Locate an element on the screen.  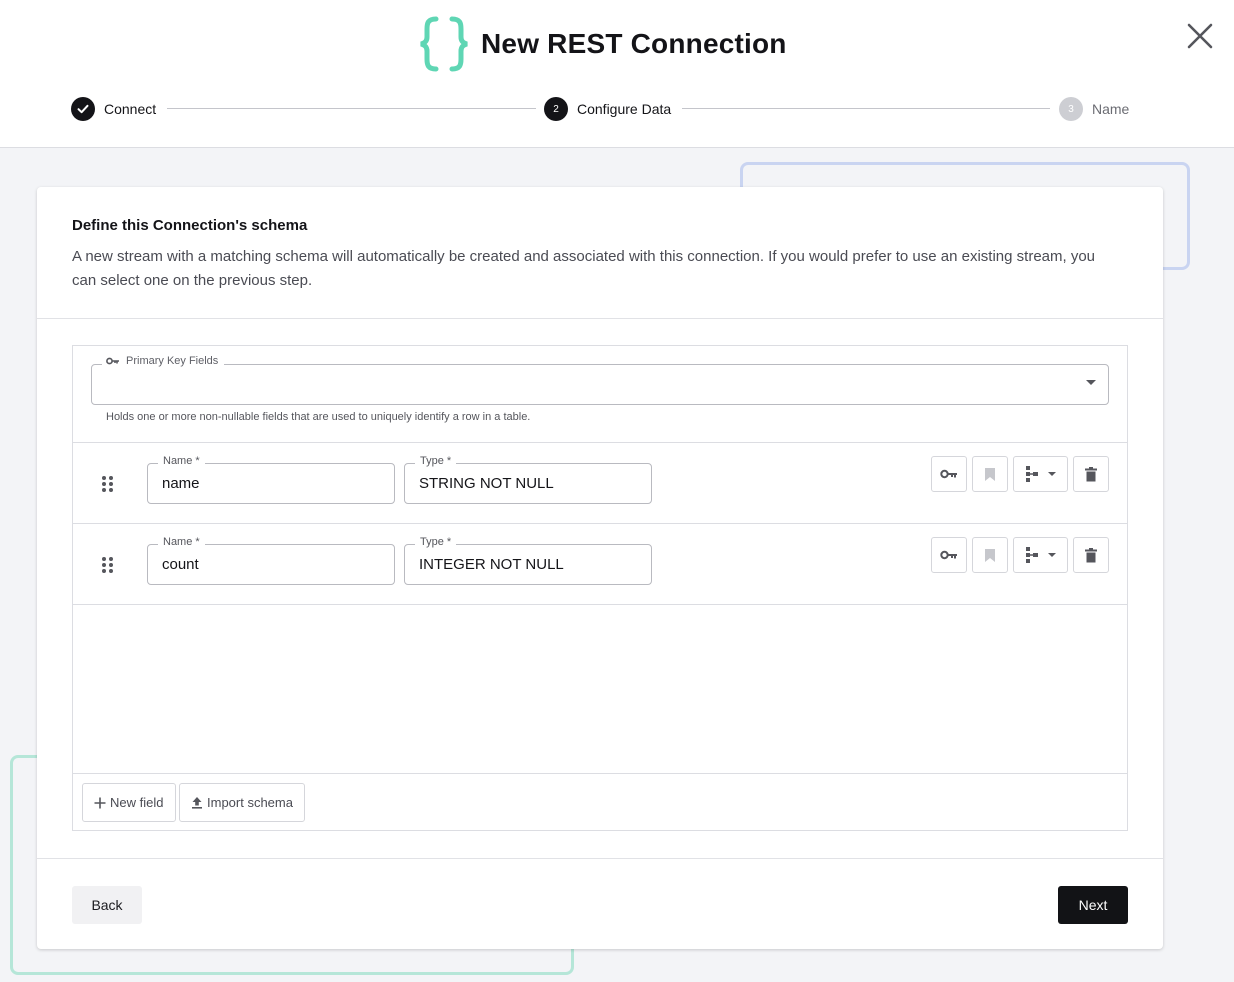
card-footer: Back Next is located at coordinates (600, 903).